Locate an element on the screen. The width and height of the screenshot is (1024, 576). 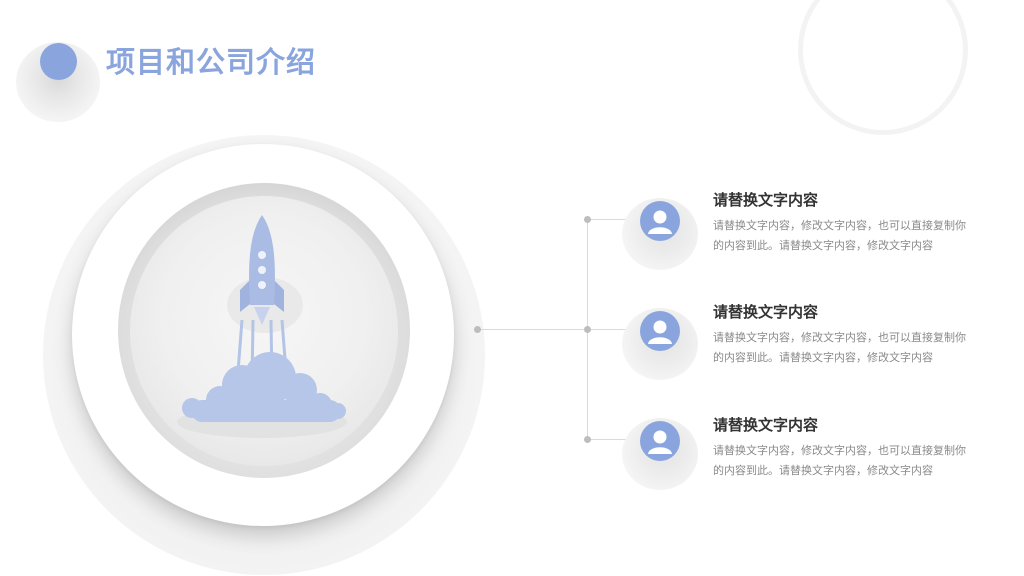
rocket-launch-icon is located at coordinates (262, 326).